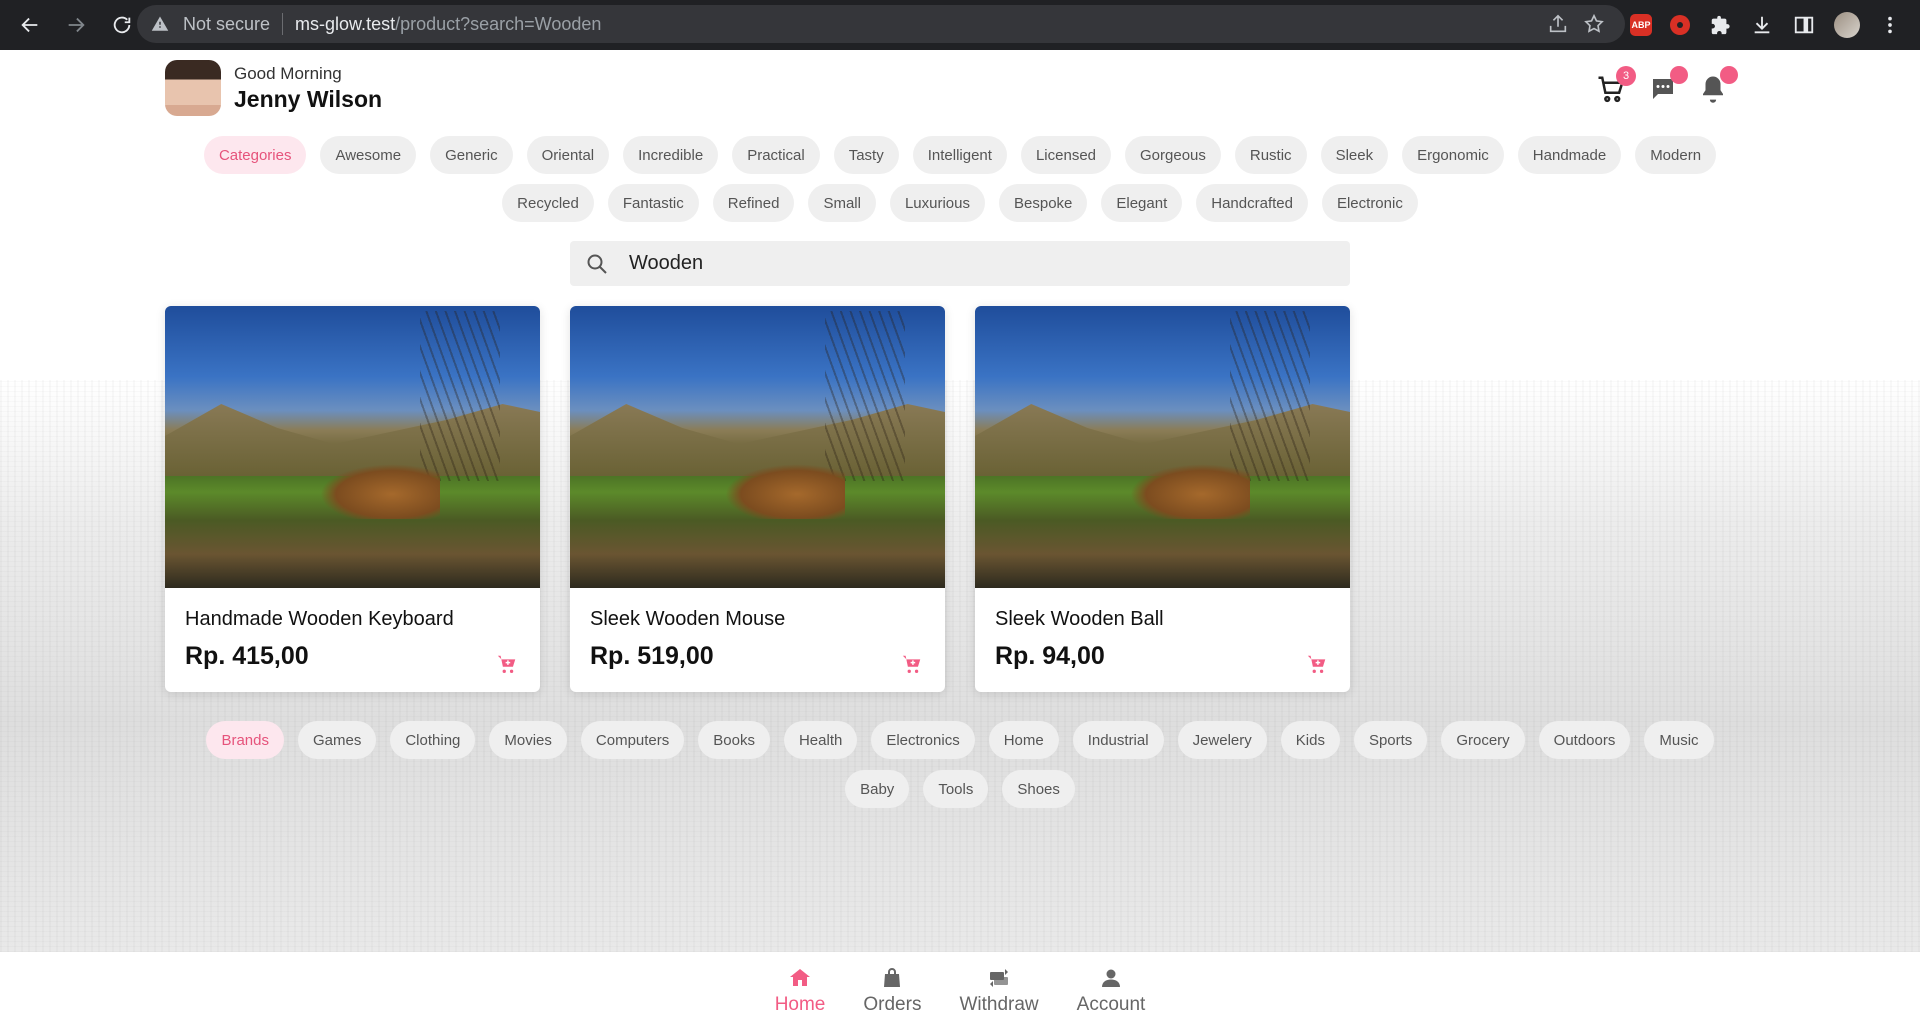  Describe the element at coordinates (1804, 25) in the screenshot. I see `side-panel-icon` at that location.